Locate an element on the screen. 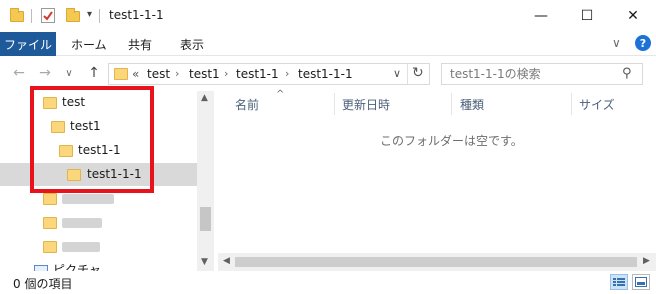  window-title: test1-1-1 is located at coordinates (136, 15).